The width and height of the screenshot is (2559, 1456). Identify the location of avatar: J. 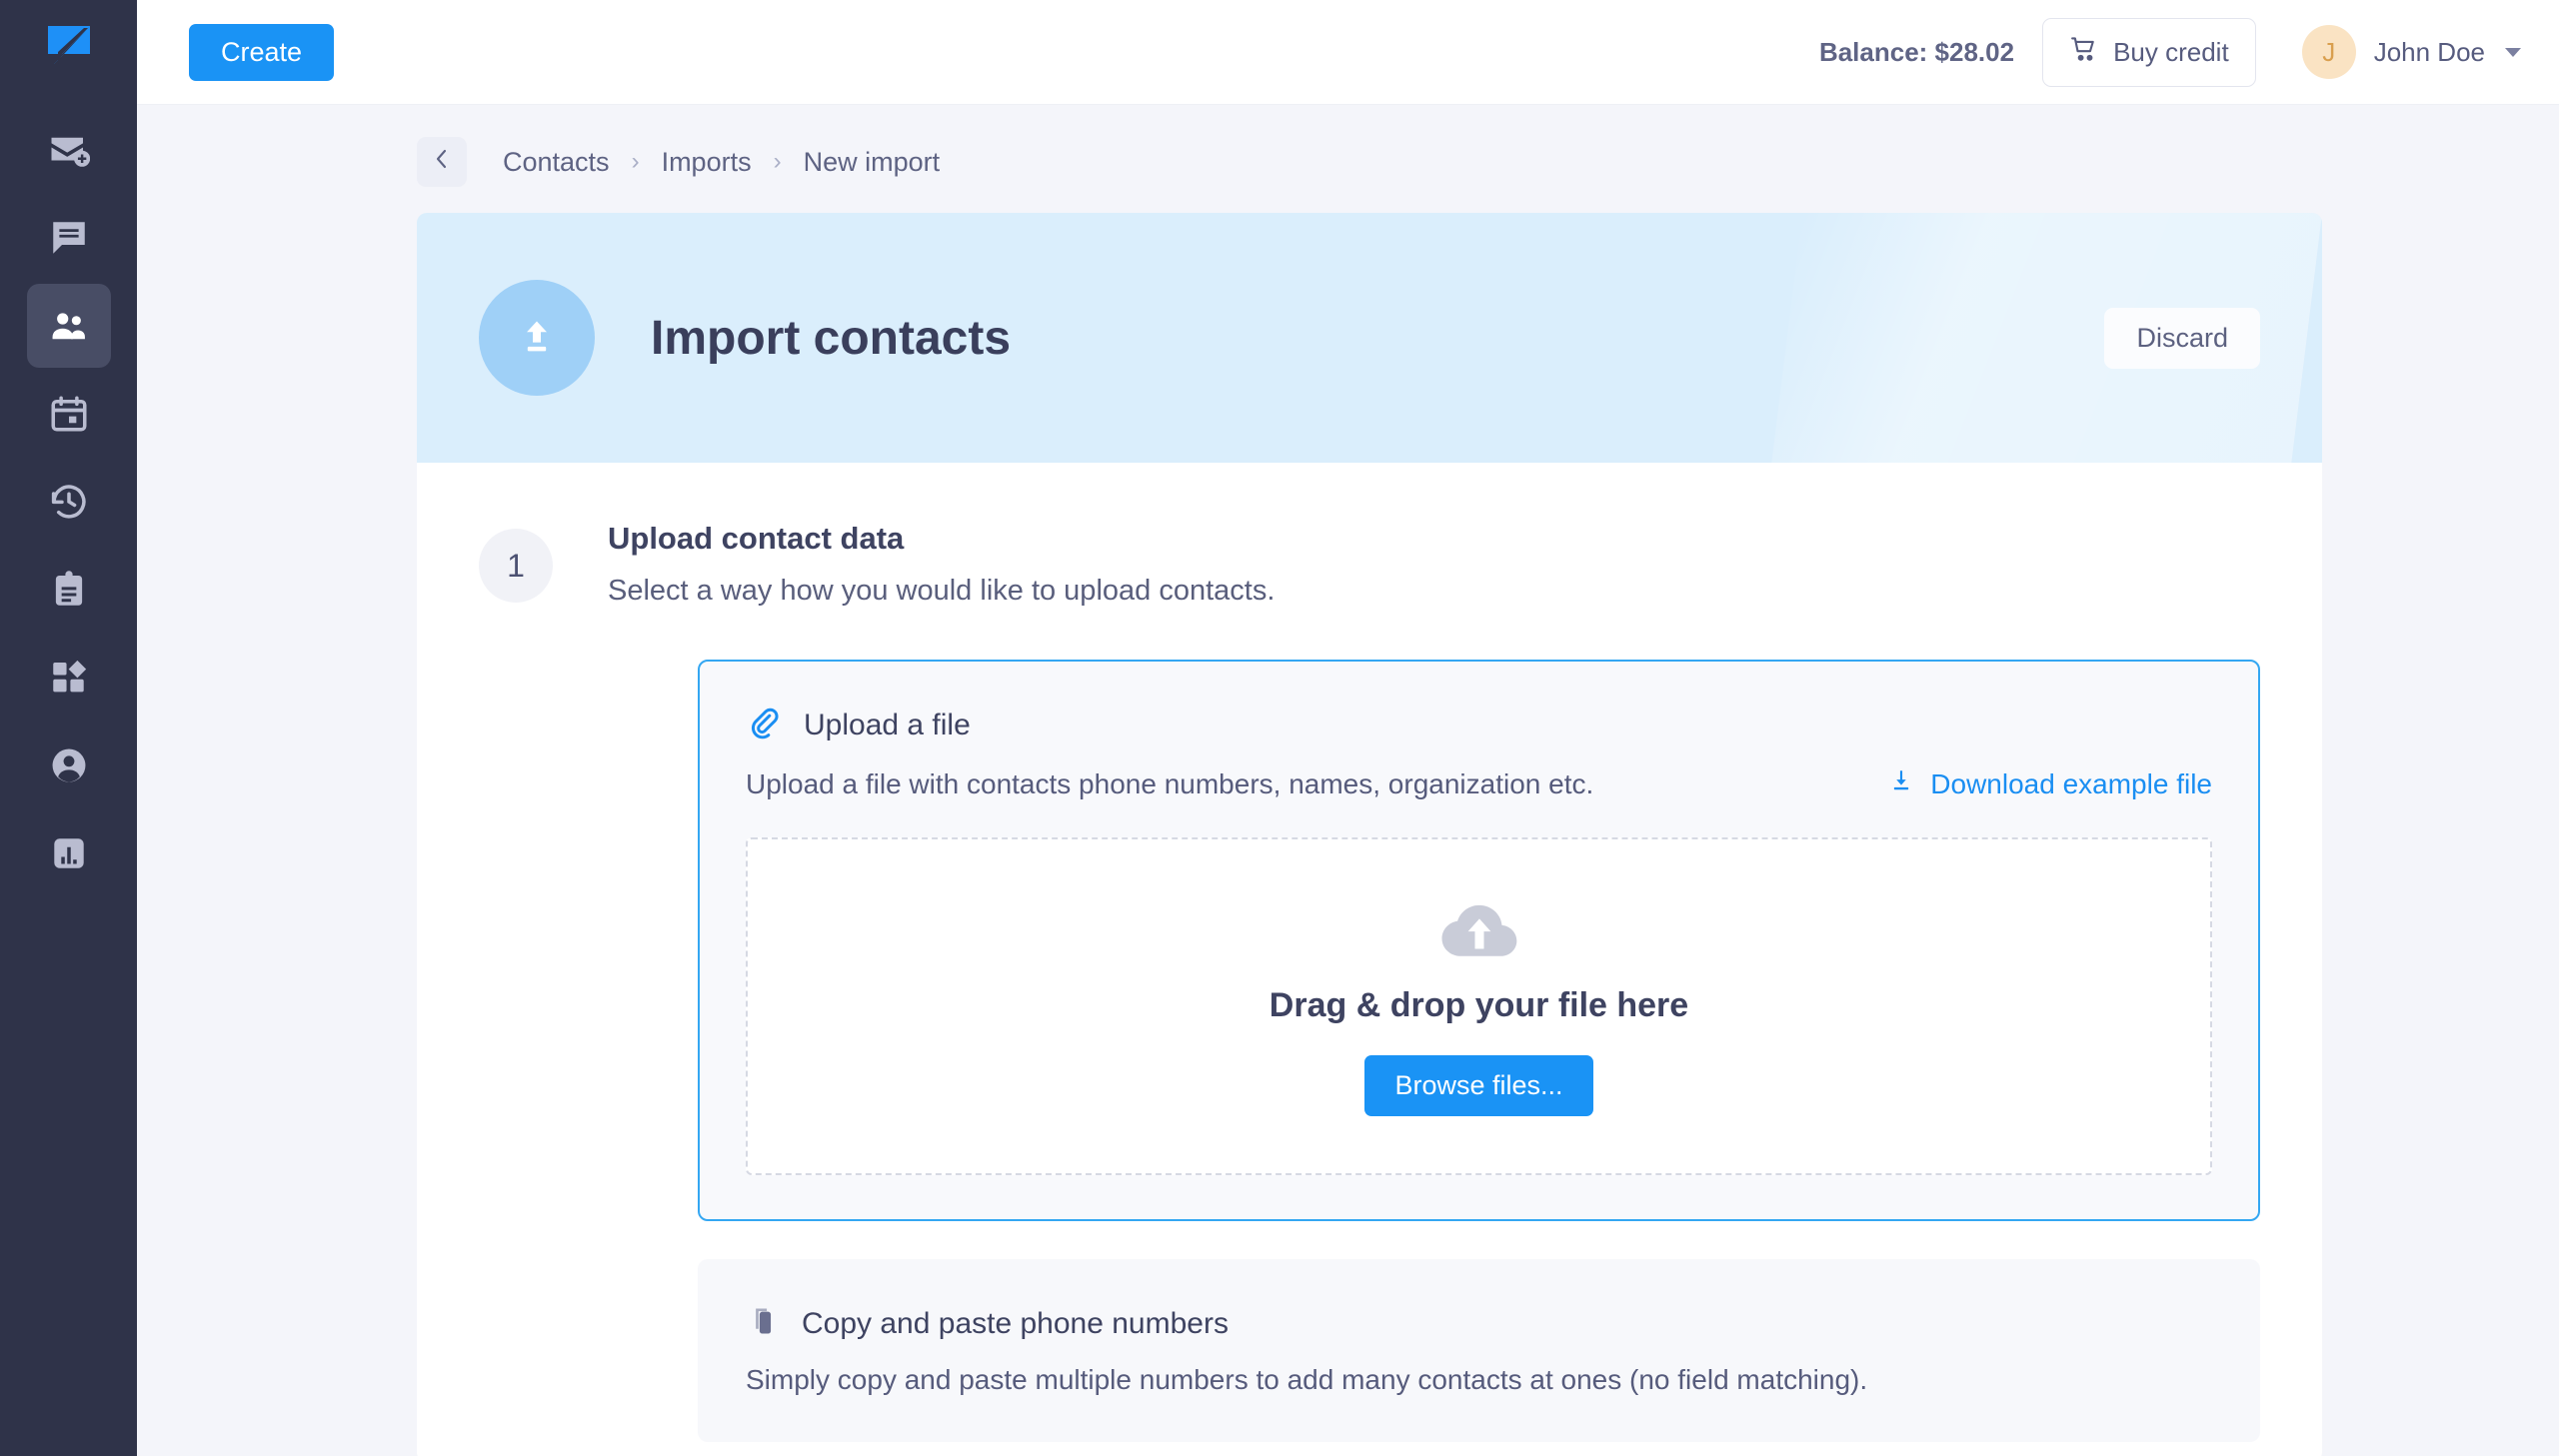
(2328, 52).